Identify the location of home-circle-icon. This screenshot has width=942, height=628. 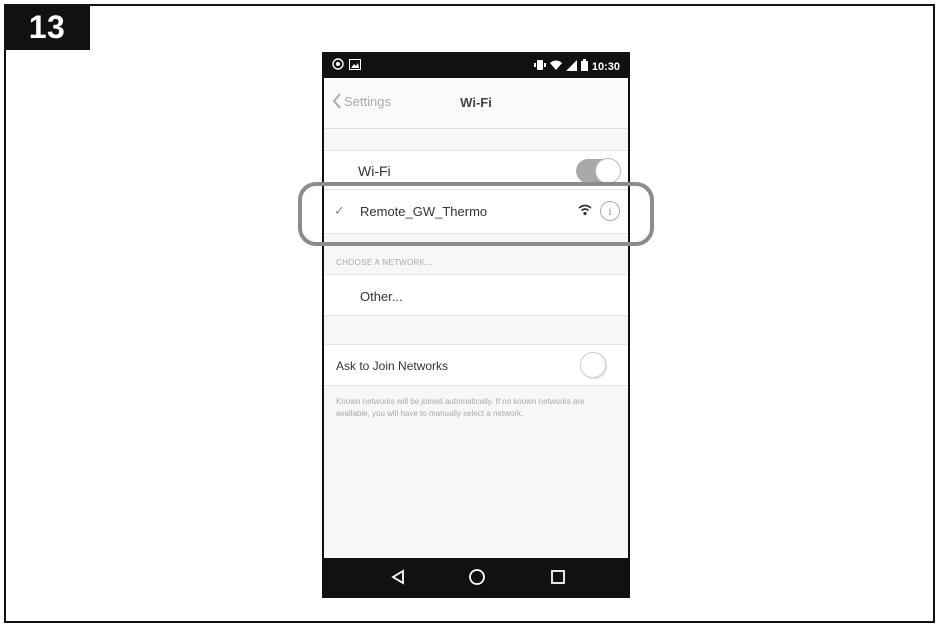
(477, 577).